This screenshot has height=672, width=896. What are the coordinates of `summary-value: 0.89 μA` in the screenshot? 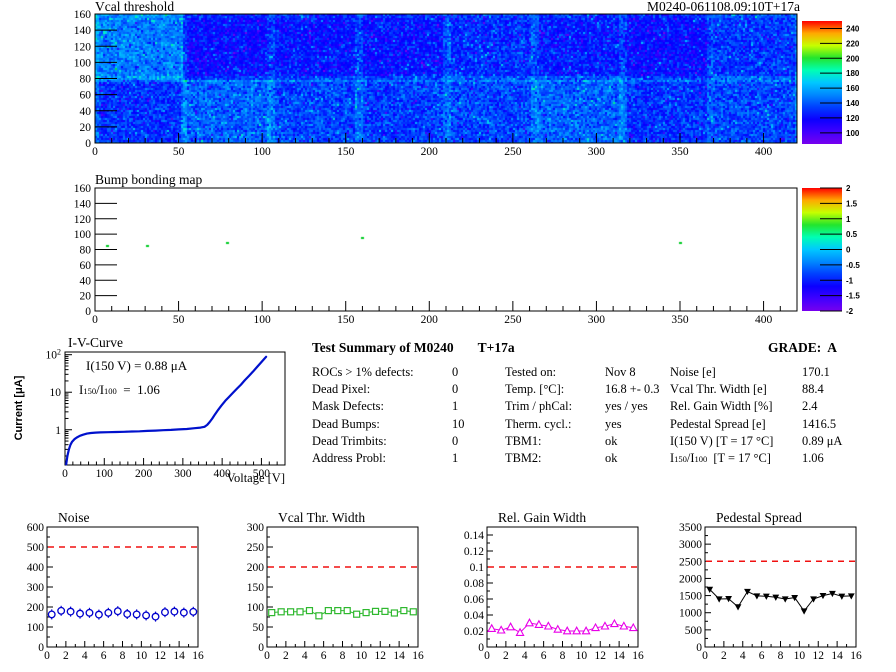 It's located at (822, 440).